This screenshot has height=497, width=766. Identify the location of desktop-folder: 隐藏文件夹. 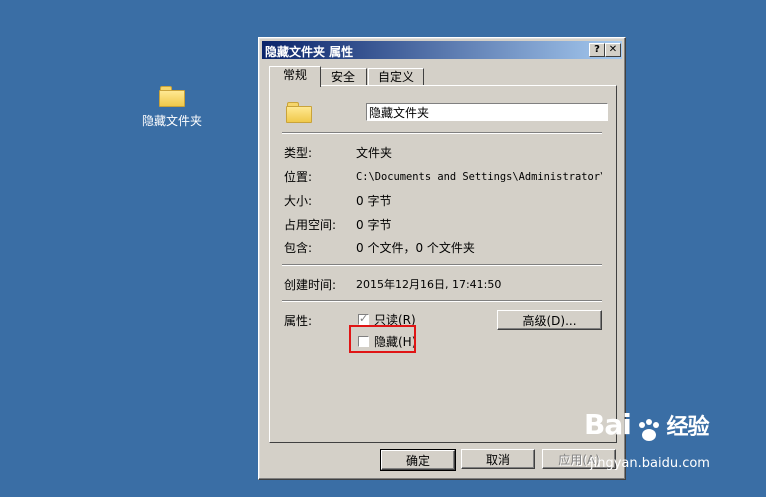
(172, 107).